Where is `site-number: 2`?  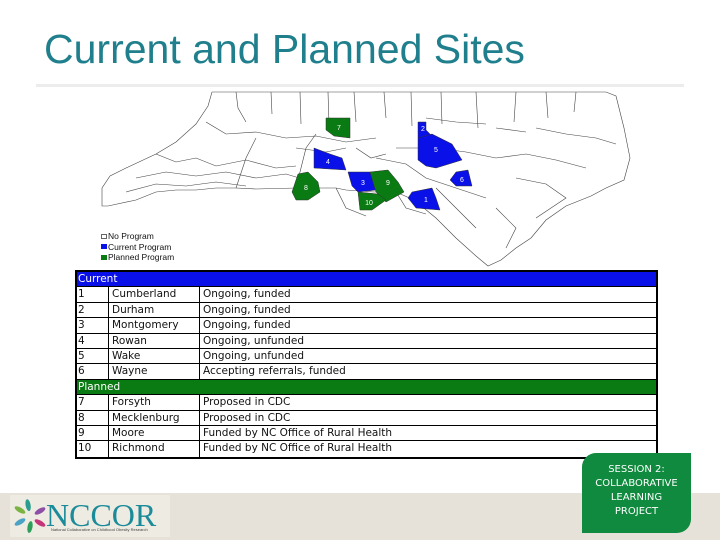
site-number: 2 is located at coordinates (93, 310).